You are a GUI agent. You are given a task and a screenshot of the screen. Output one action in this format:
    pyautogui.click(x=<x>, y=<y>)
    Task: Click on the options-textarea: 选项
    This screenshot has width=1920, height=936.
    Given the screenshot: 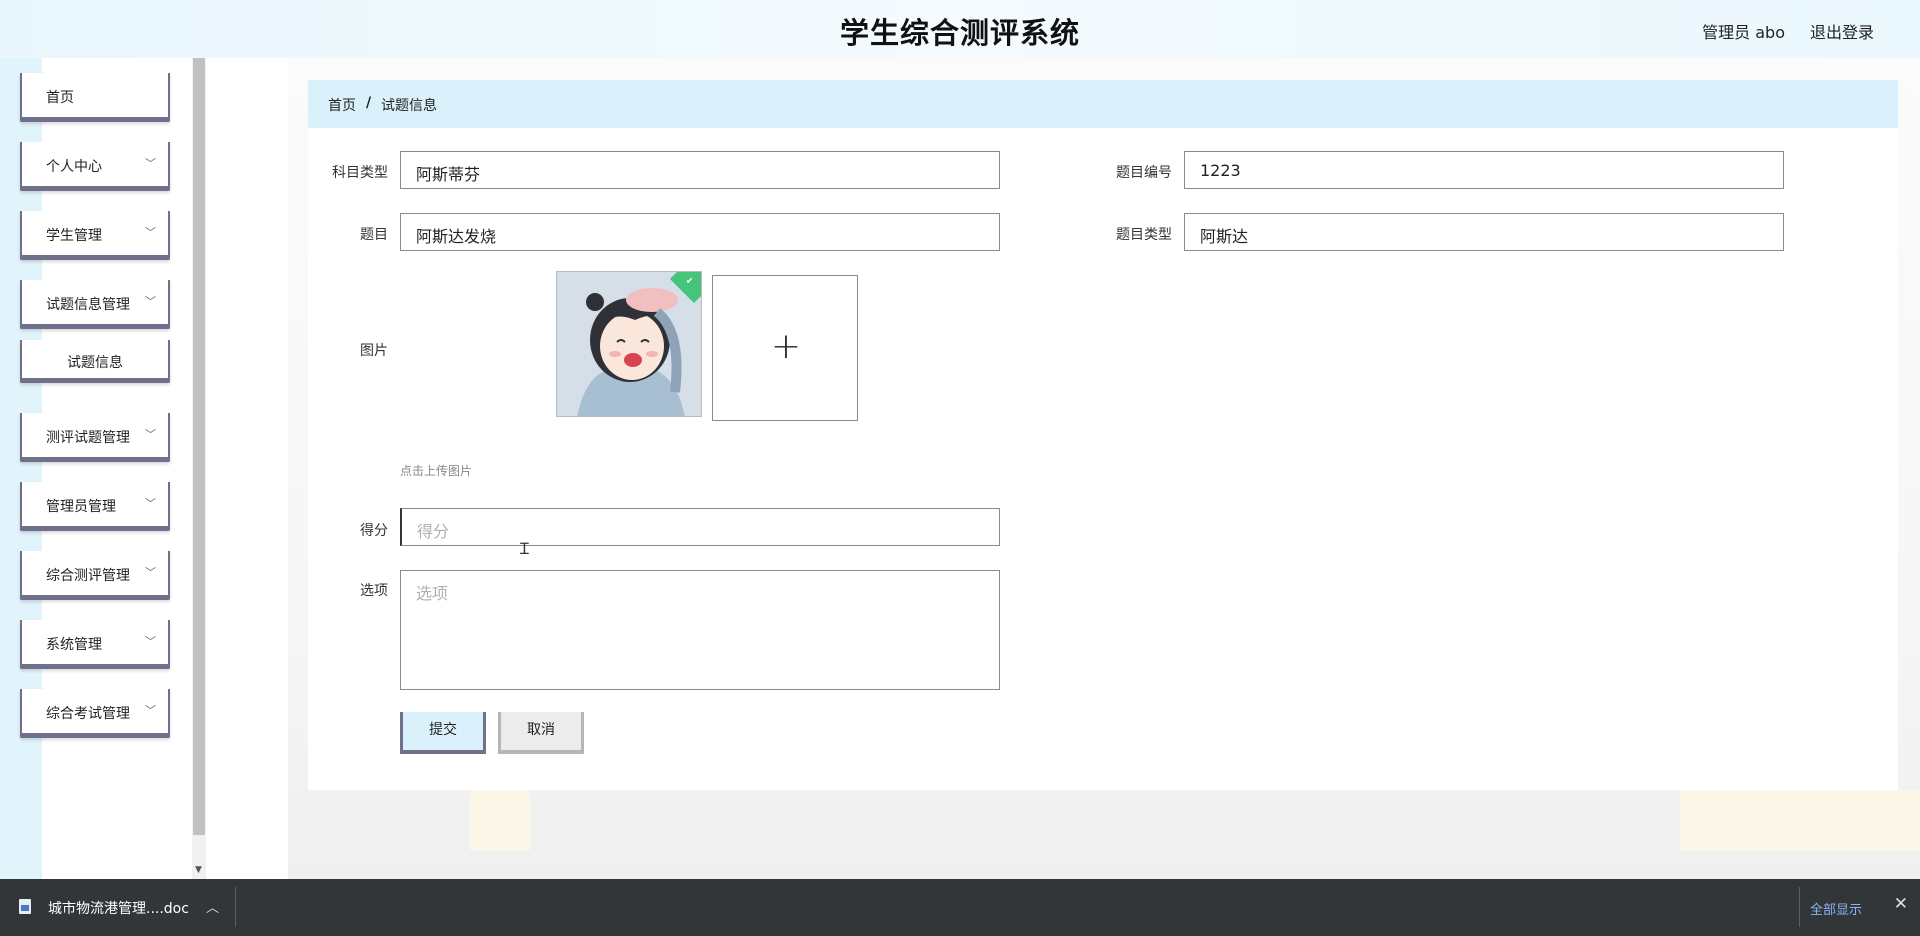 What is the action you would take?
    pyautogui.click(x=700, y=630)
    